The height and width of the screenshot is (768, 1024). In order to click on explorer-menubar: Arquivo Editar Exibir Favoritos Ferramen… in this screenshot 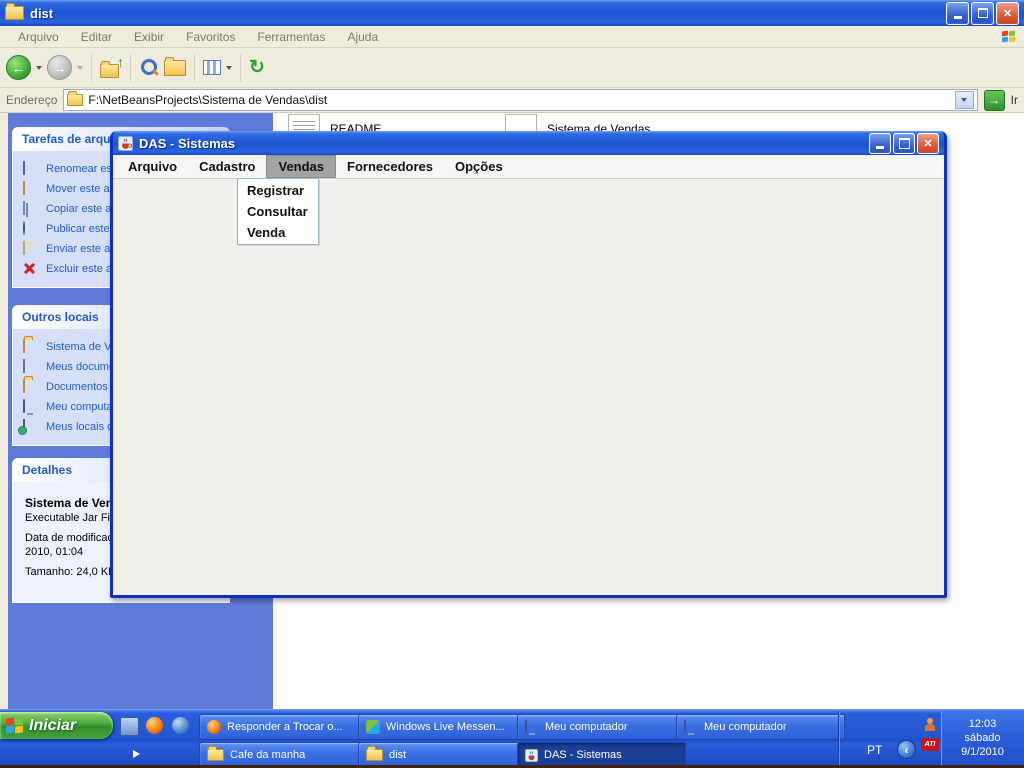, I will do `click(512, 37)`.